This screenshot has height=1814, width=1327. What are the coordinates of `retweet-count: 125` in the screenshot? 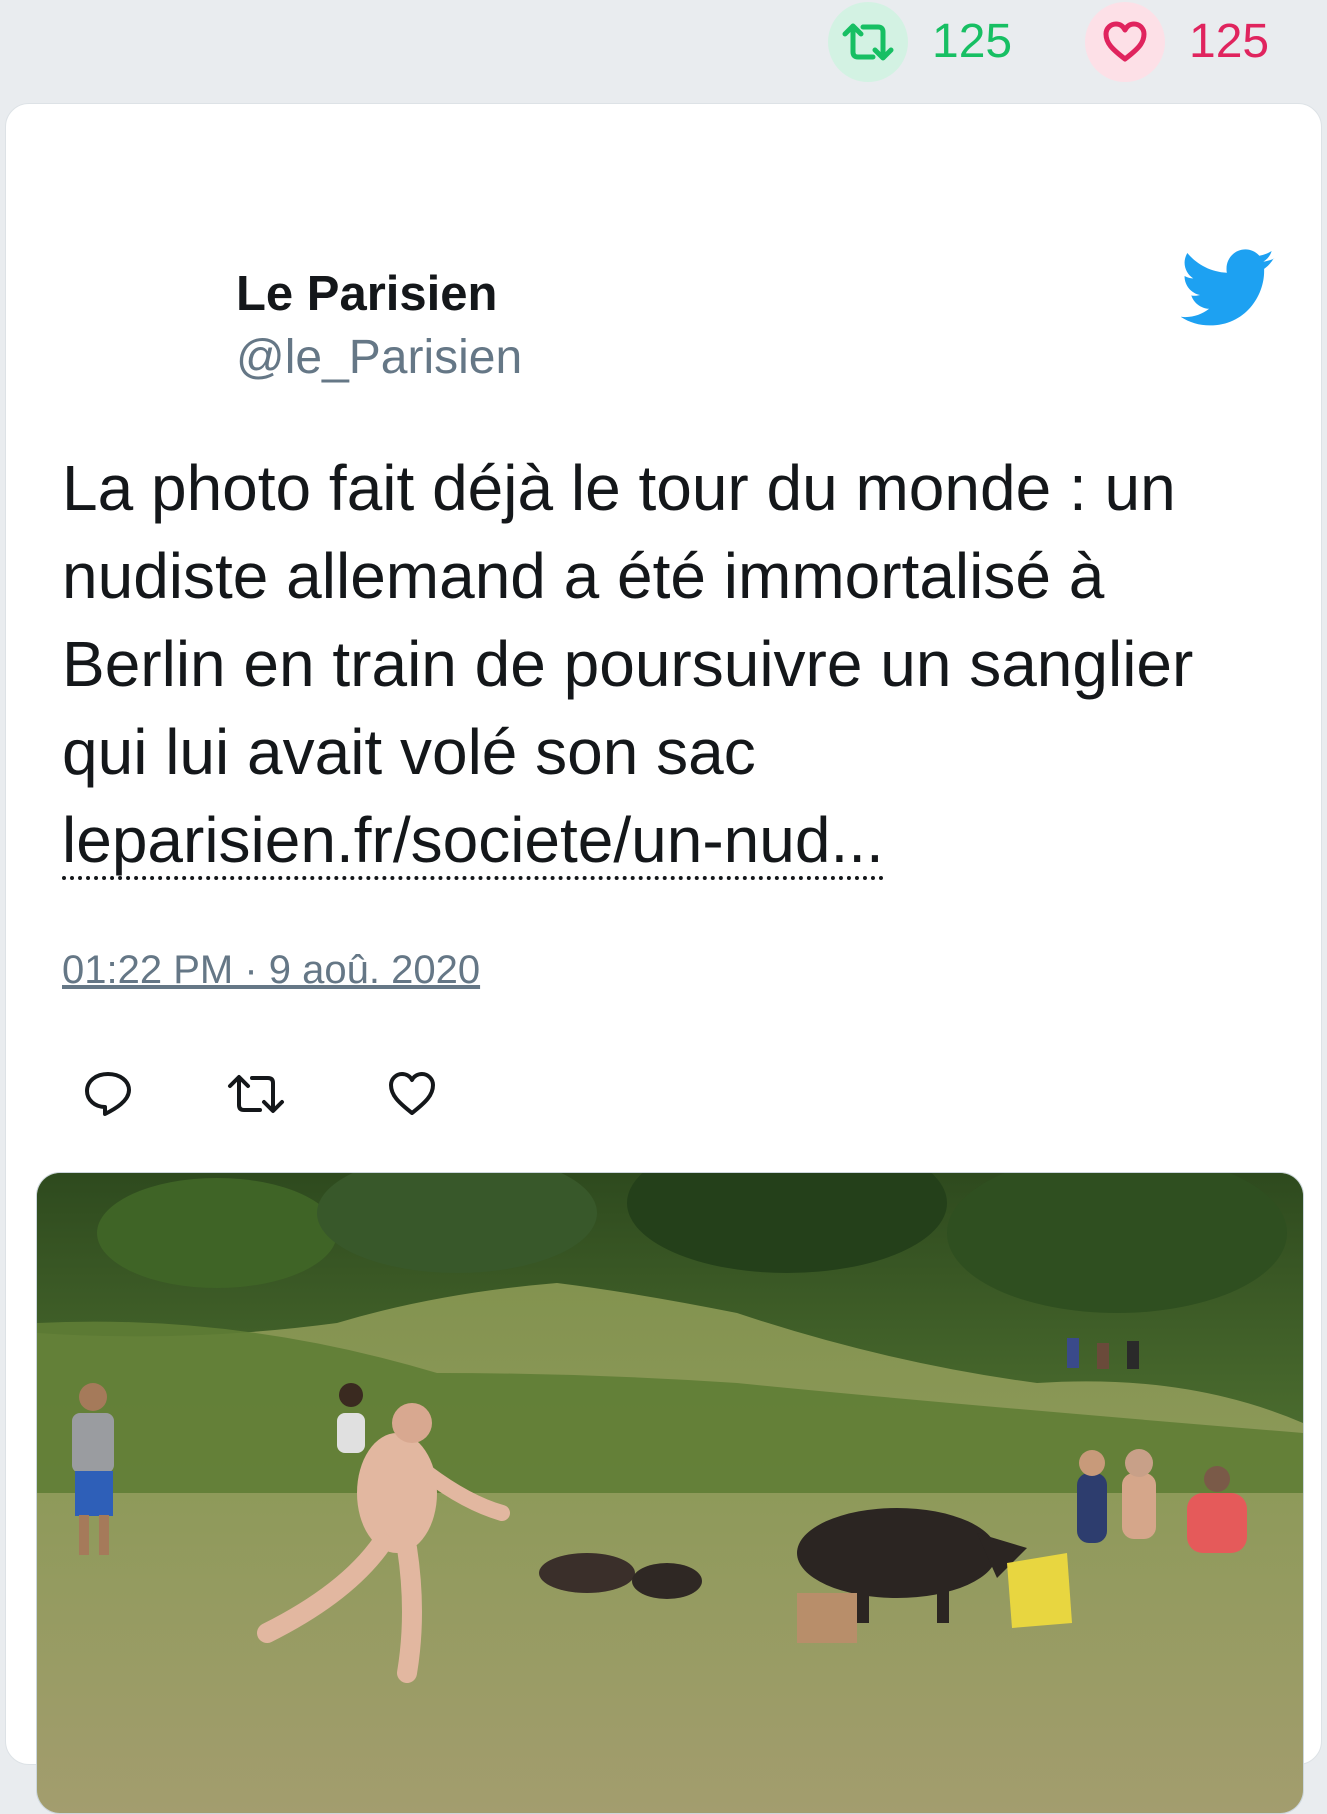 It's located at (972, 41).